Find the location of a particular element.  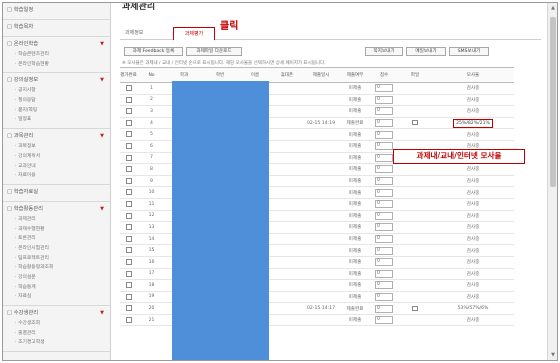

scroll-thumb is located at coordinates (553, 102).